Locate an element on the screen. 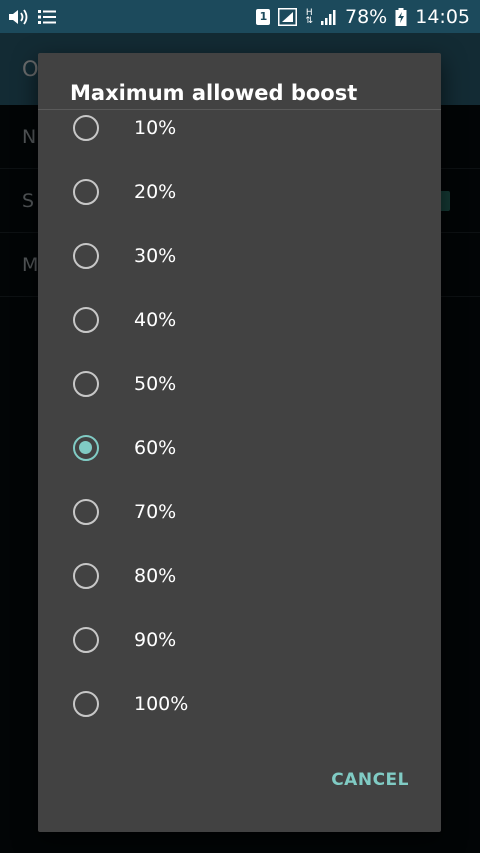 This screenshot has height=853, width=480. radio-option-label: 50% is located at coordinates (155, 384).